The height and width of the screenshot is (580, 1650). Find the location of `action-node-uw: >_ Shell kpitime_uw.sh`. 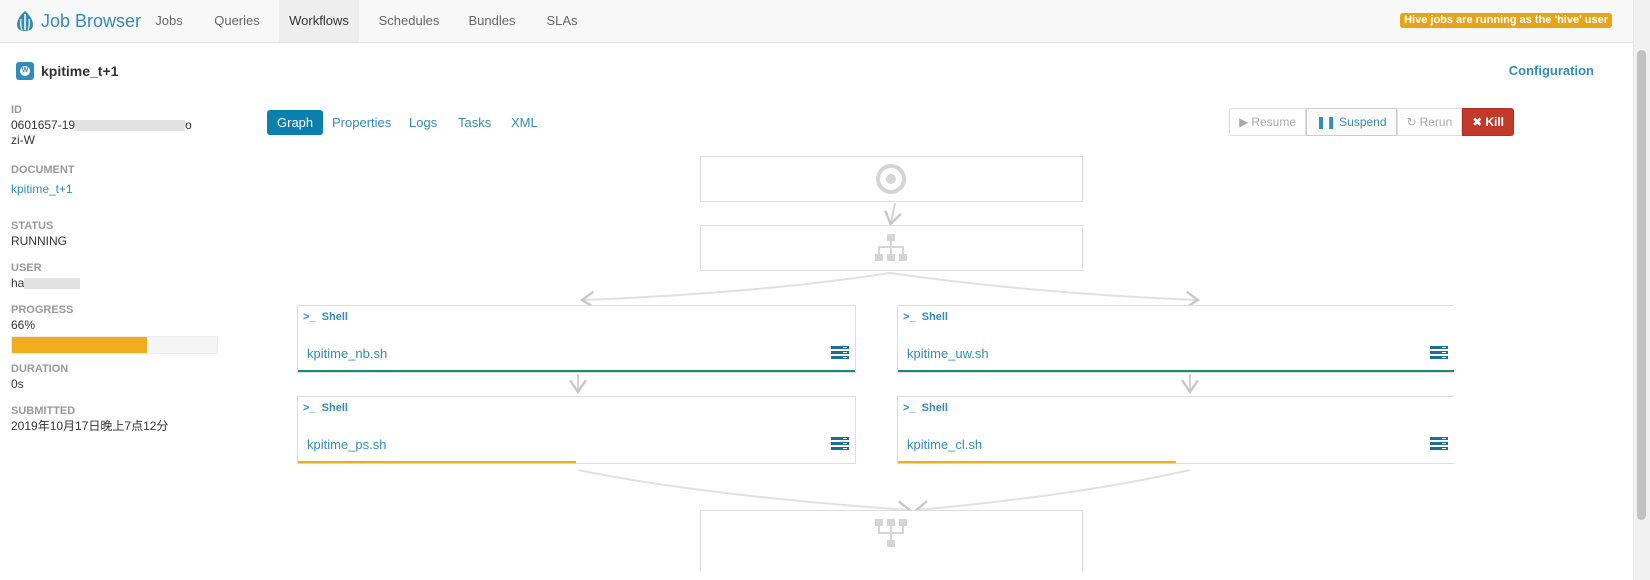

action-node-uw: >_ Shell kpitime_uw.sh is located at coordinates (1175, 339).